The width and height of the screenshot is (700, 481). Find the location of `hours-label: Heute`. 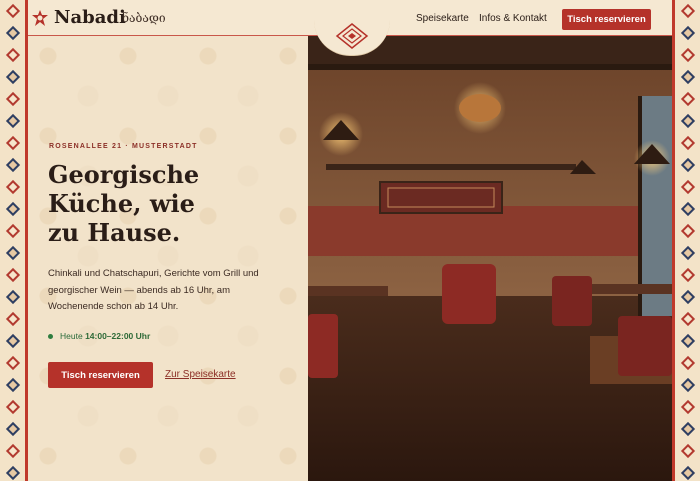

hours-label: Heute is located at coordinates (71, 336).